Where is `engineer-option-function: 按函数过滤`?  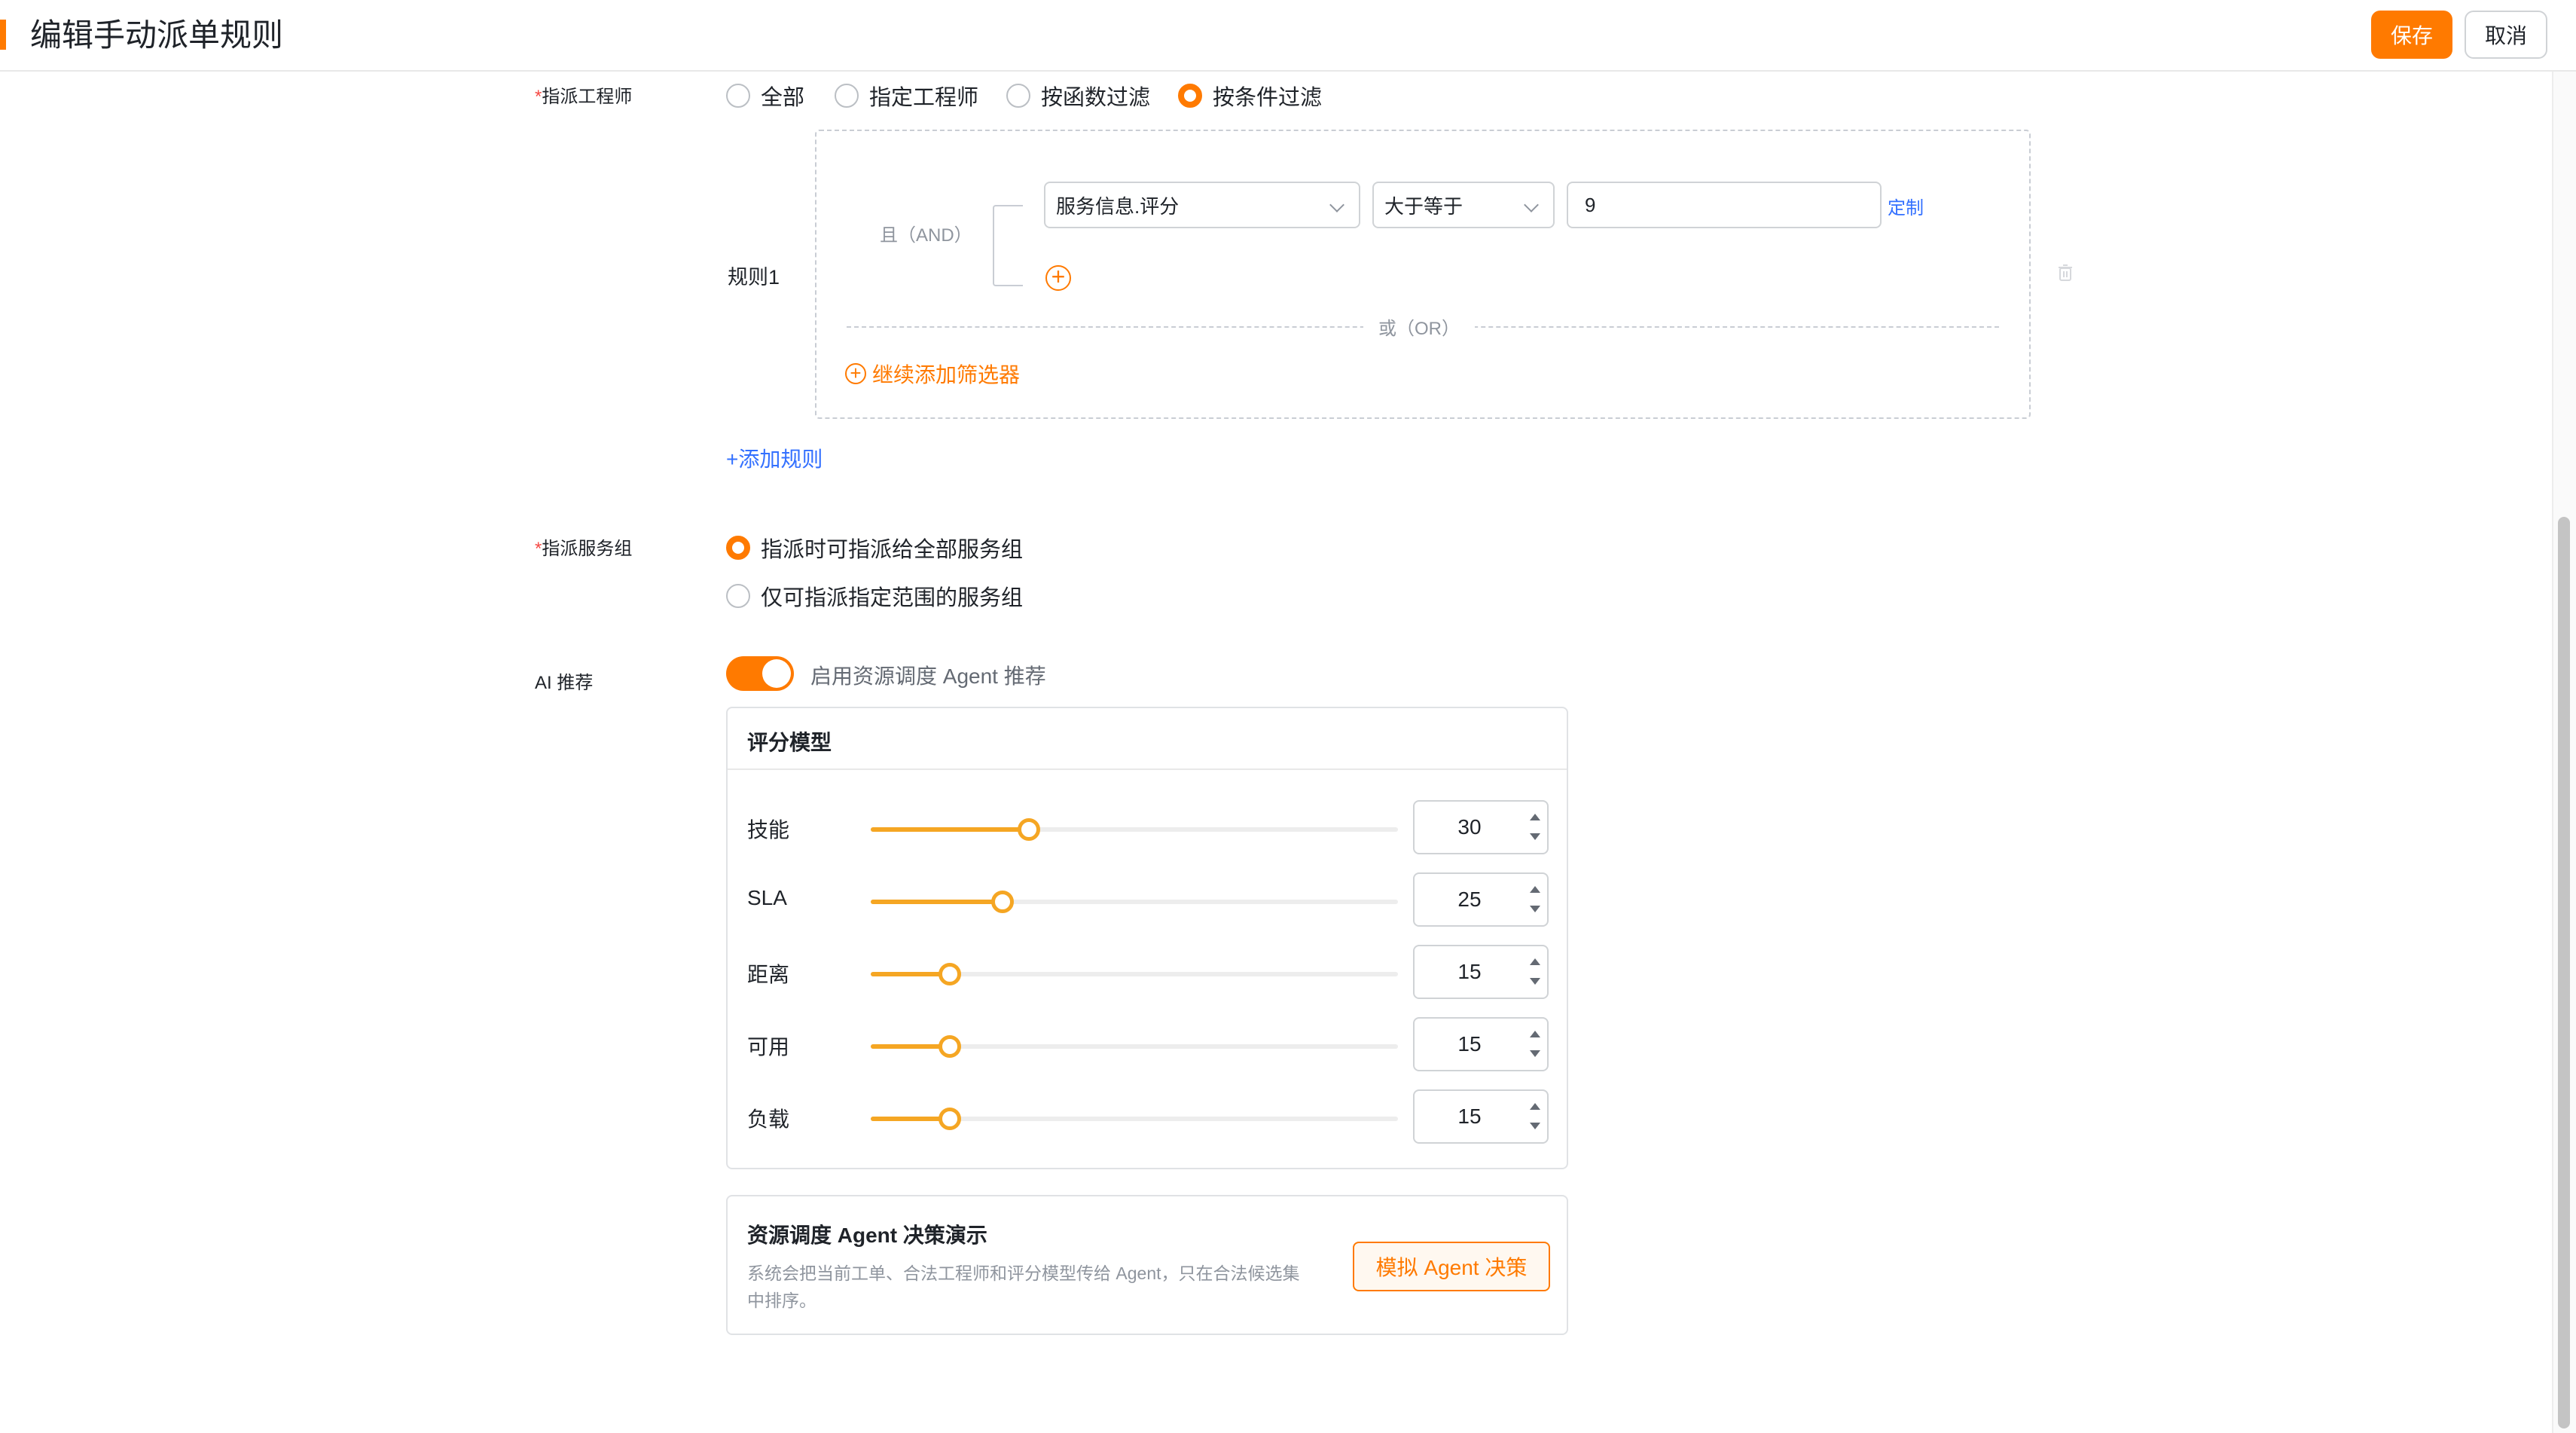
engineer-option-function: 按函数过滤 is located at coordinates (1078, 96).